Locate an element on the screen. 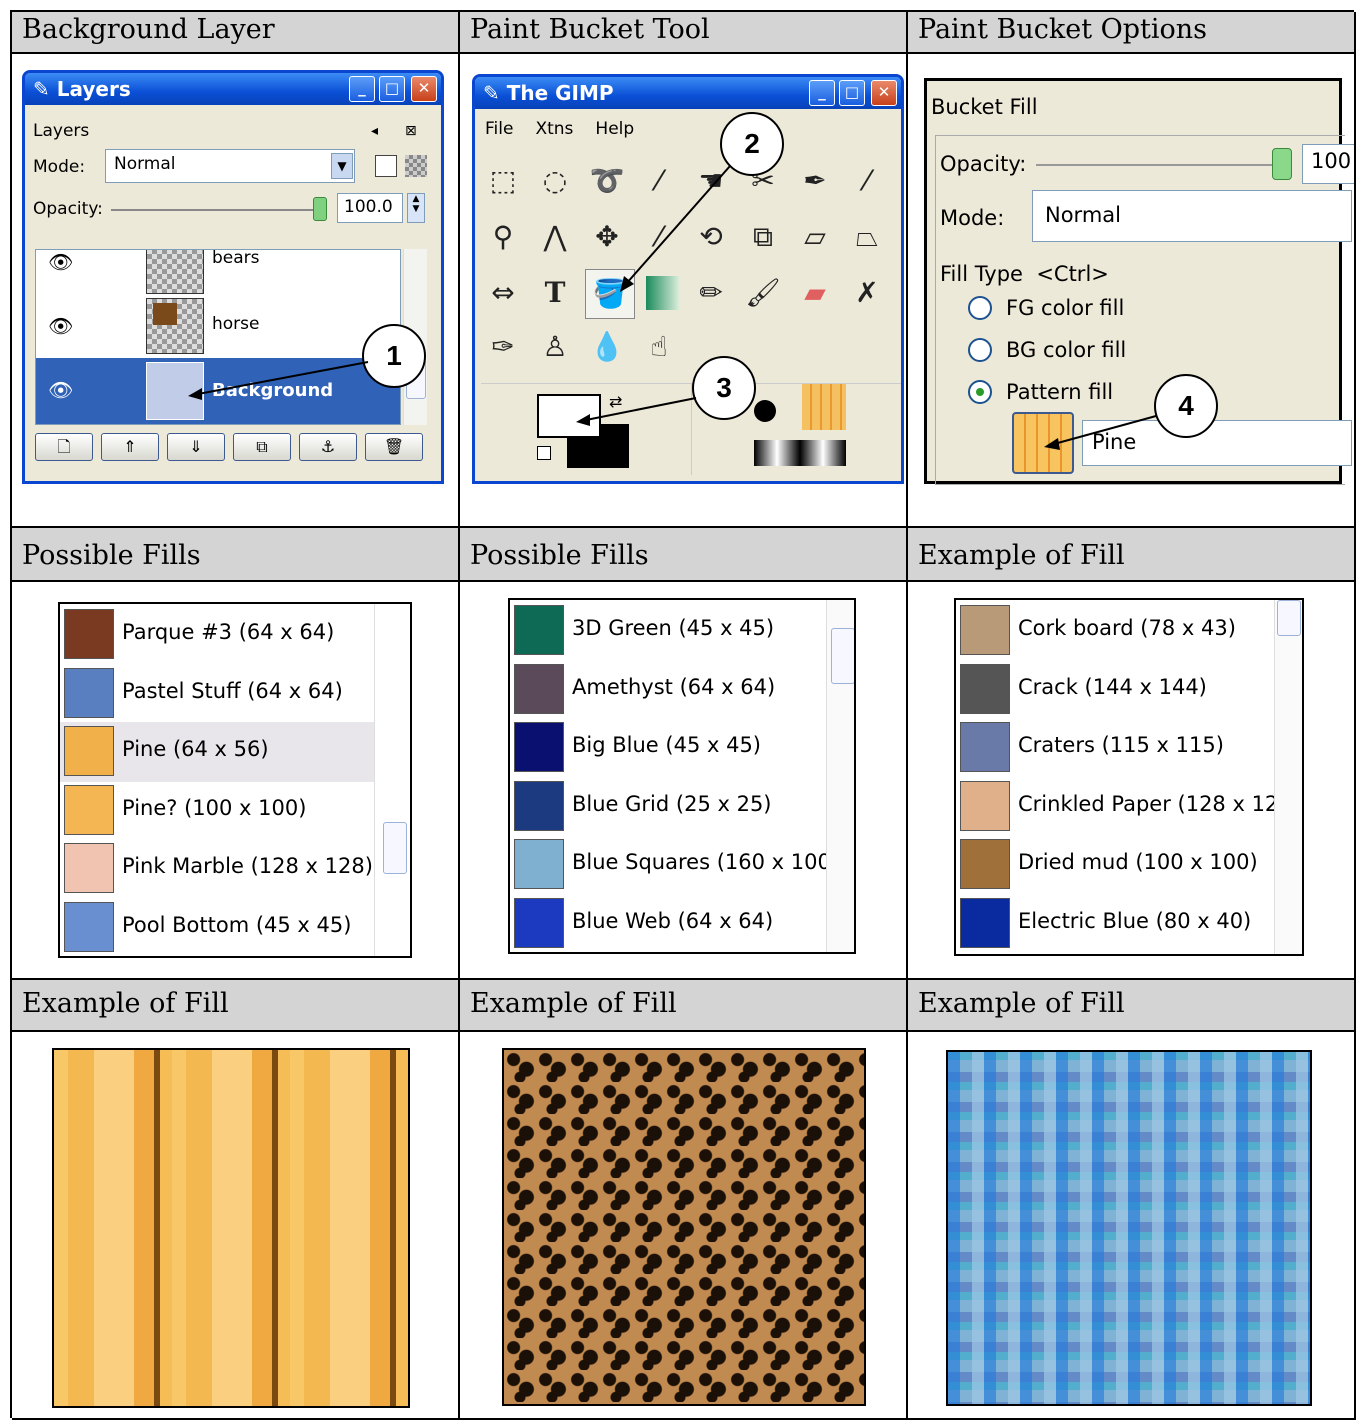 The width and height of the screenshot is (1359, 1420). pine-fill-example is located at coordinates (231, 1228).